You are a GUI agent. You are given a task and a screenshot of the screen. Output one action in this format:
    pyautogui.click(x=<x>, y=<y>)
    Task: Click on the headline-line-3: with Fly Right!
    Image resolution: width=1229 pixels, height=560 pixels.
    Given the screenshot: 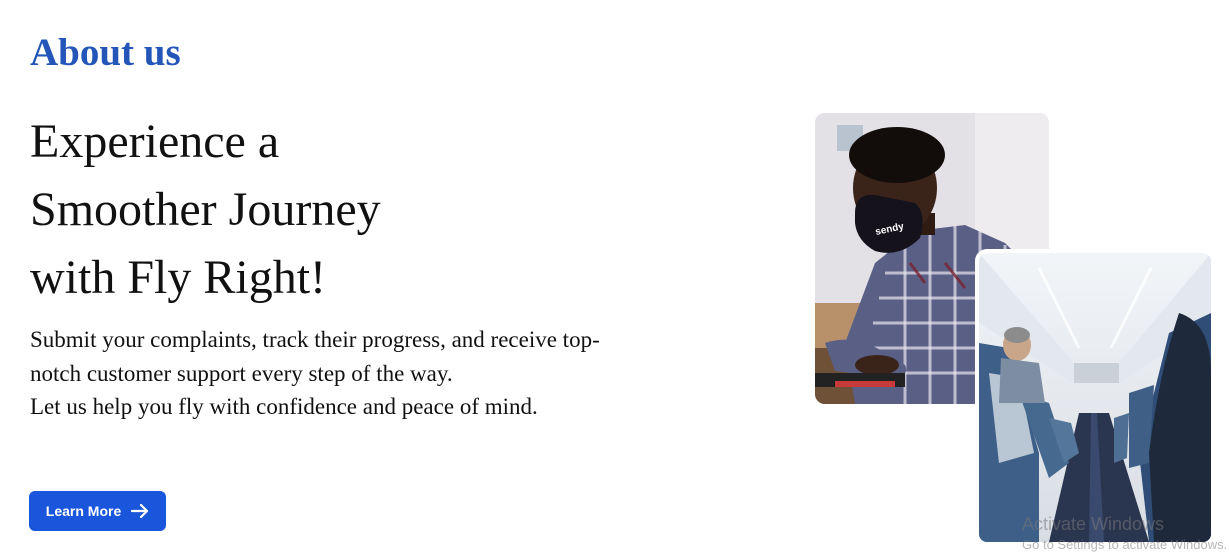 What is the action you would take?
    pyautogui.click(x=178, y=277)
    